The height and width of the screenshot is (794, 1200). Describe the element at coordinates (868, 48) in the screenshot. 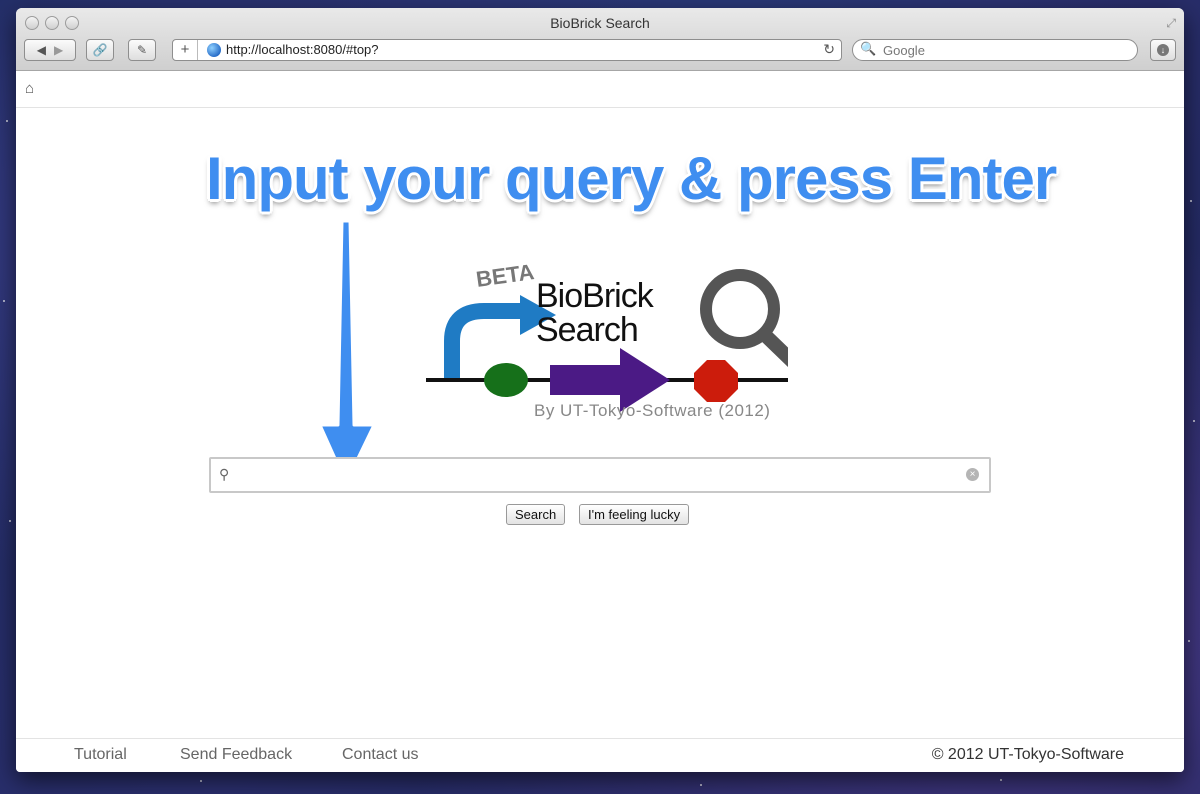

I see `search-icon: 🔍` at that location.